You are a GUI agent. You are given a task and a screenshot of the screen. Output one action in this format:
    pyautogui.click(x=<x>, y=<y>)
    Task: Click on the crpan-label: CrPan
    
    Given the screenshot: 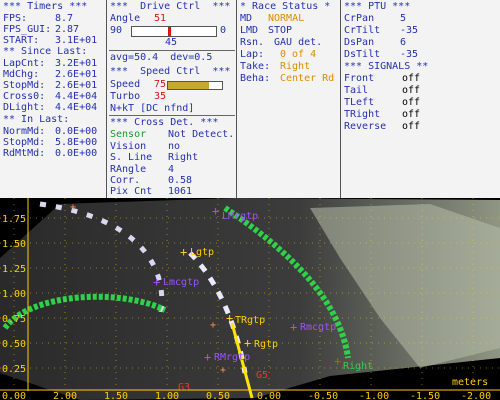 What is the action you would take?
    pyautogui.click(x=359, y=18)
    